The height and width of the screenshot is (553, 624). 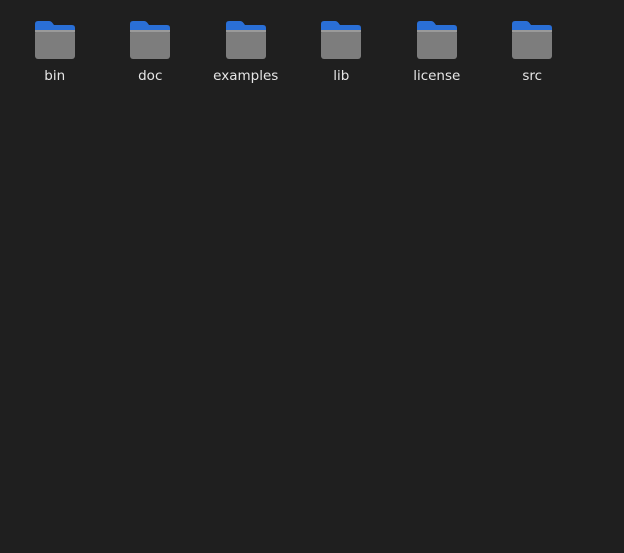 I want to click on folder-item-doc: doc, so click(x=151, y=54).